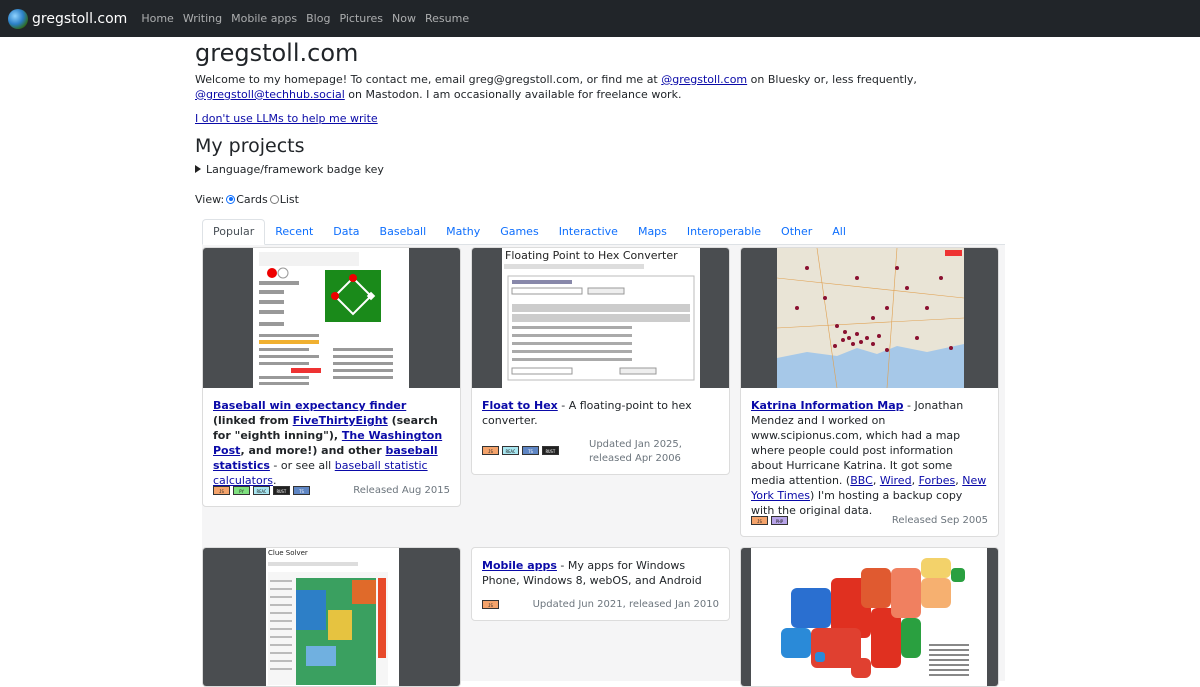 The width and height of the screenshot is (1200, 687). What do you see at coordinates (288, 553) in the screenshot?
I see `clue-thumb-title: Clue Solver` at bounding box center [288, 553].